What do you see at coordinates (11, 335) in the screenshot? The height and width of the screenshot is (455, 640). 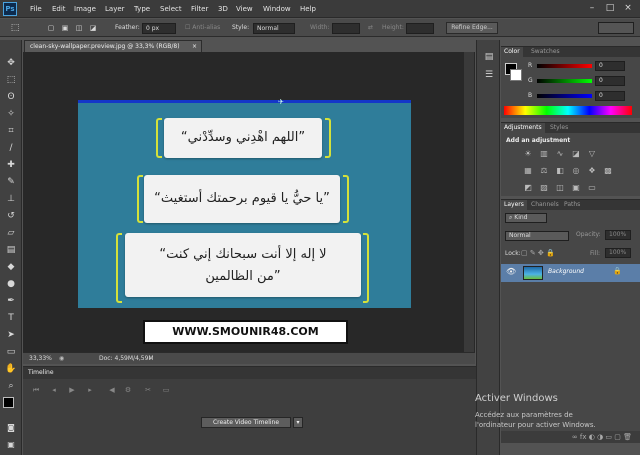 I see `path-selection-tool-icon: ➤` at bounding box center [11, 335].